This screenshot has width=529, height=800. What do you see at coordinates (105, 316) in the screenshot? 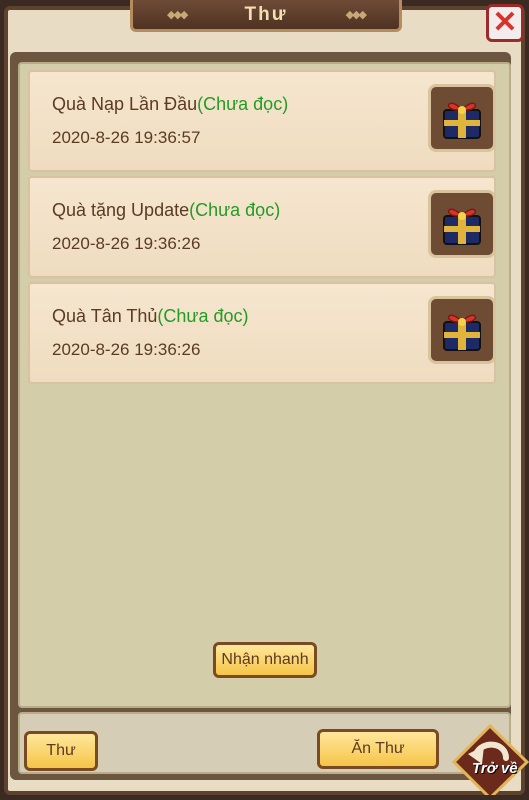
I see `mail-title: Quà Tân Thủ` at bounding box center [105, 316].